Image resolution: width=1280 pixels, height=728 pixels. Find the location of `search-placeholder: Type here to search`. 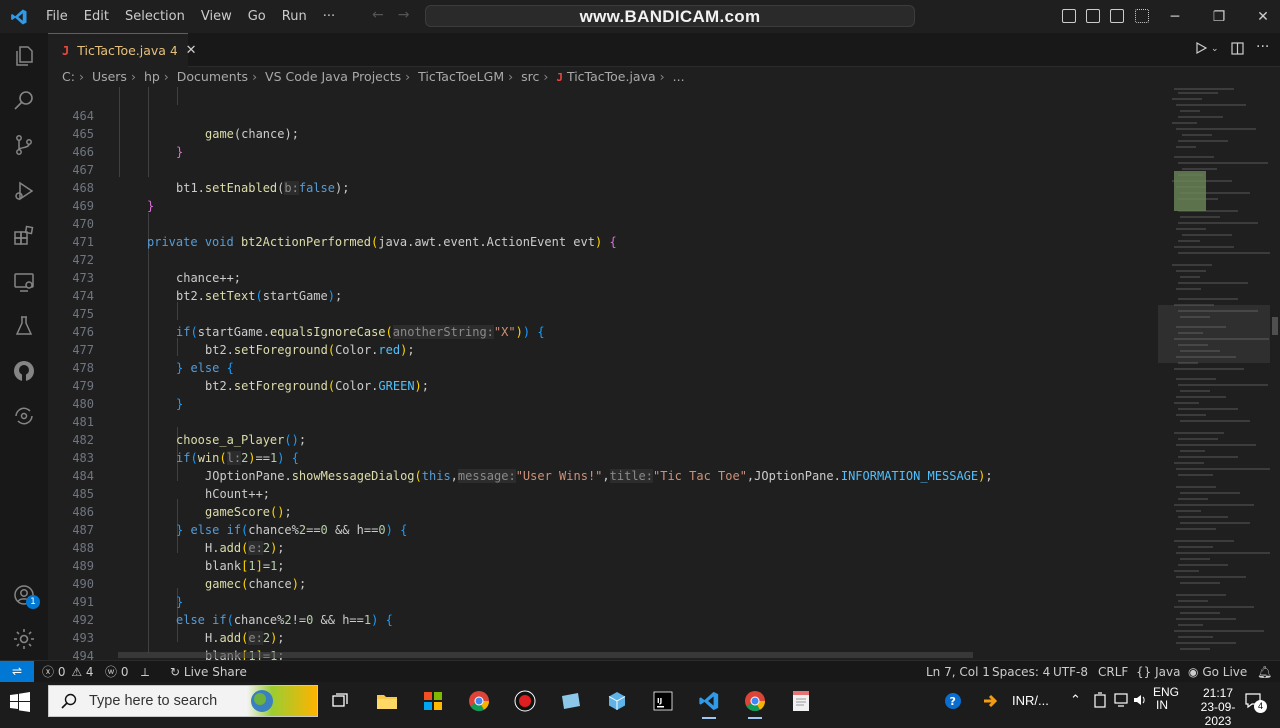

search-placeholder: Type here to search is located at coordinates (153, 701).